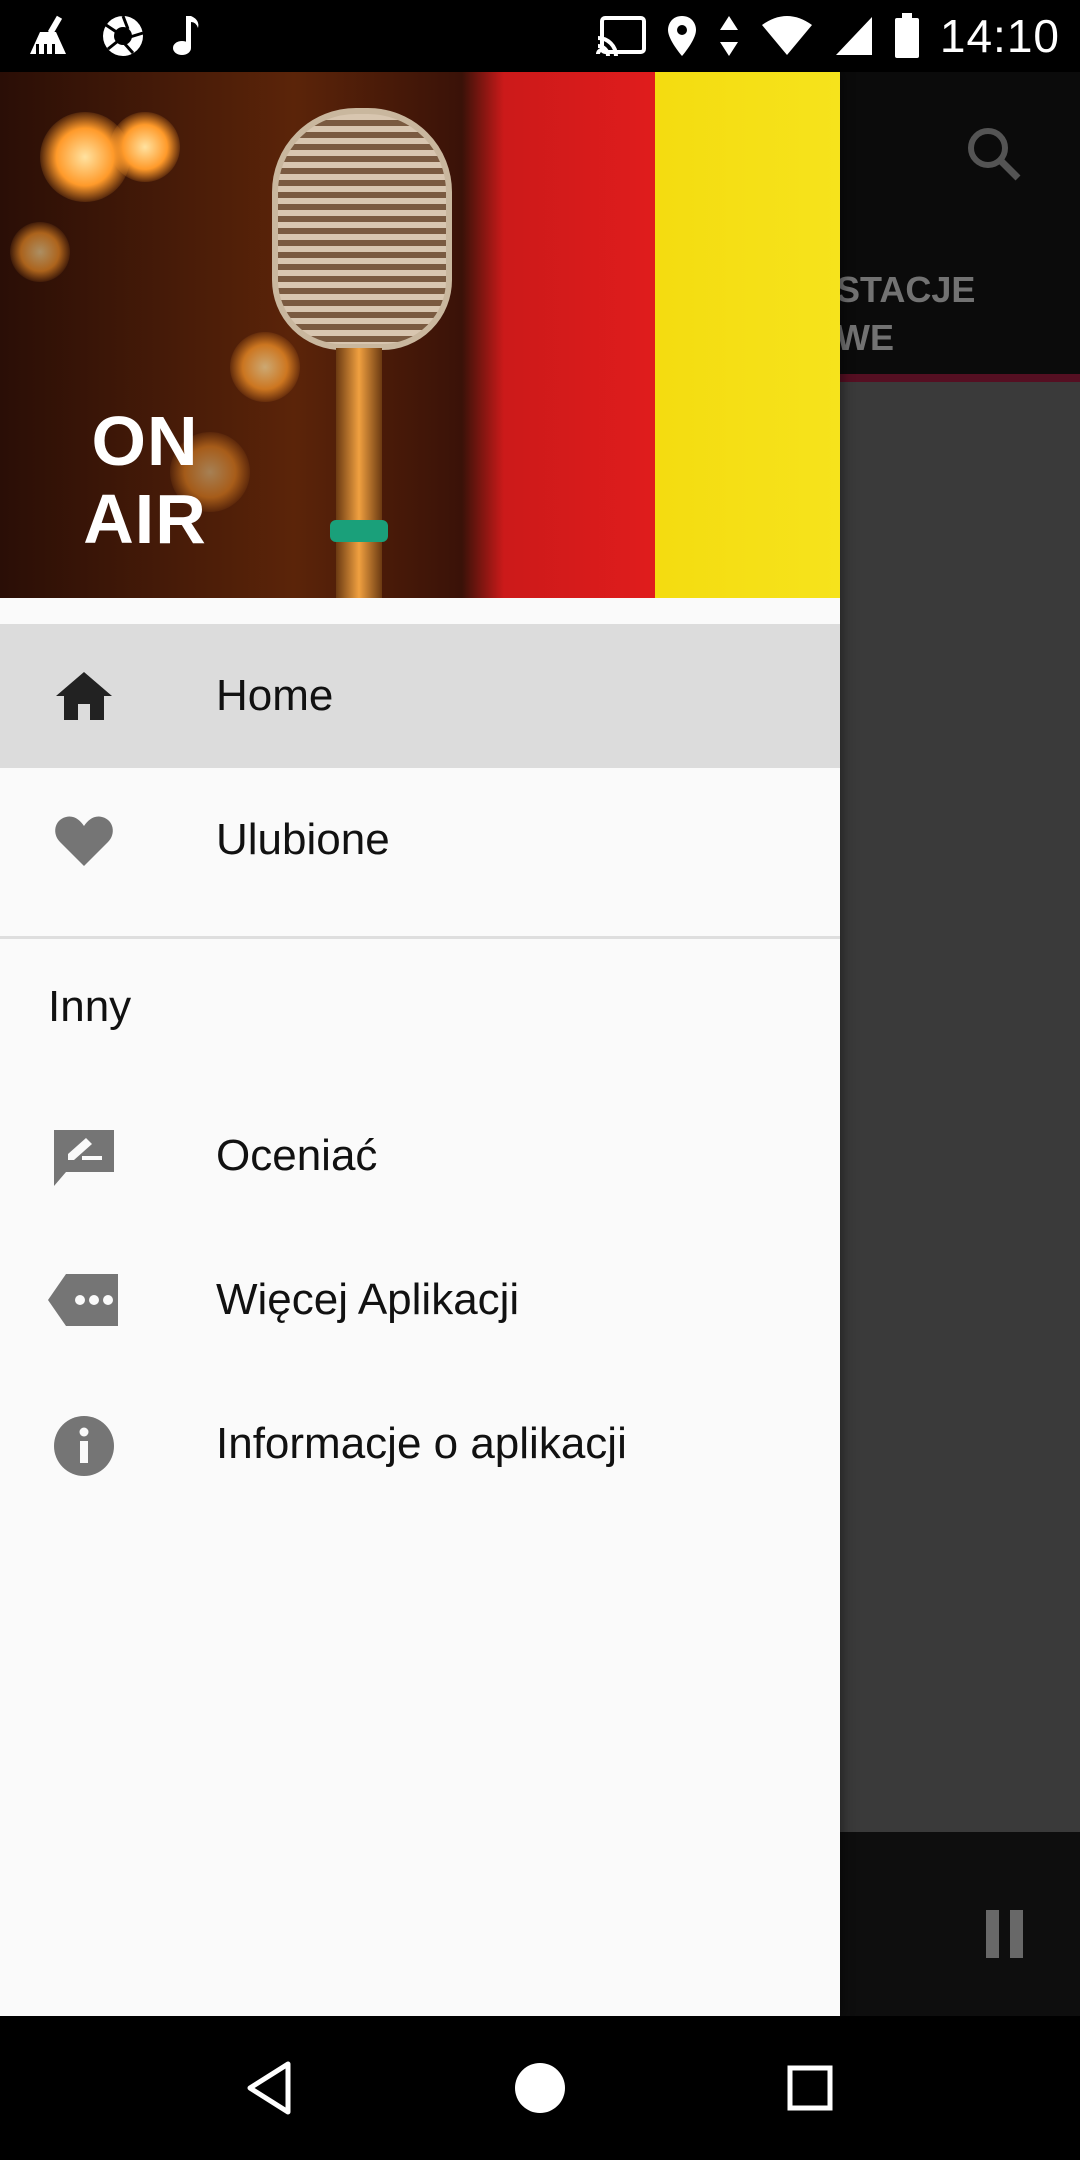  Describe the element at coordinates (854, 36) in the screenshot. I see `signal-icon` at that location.